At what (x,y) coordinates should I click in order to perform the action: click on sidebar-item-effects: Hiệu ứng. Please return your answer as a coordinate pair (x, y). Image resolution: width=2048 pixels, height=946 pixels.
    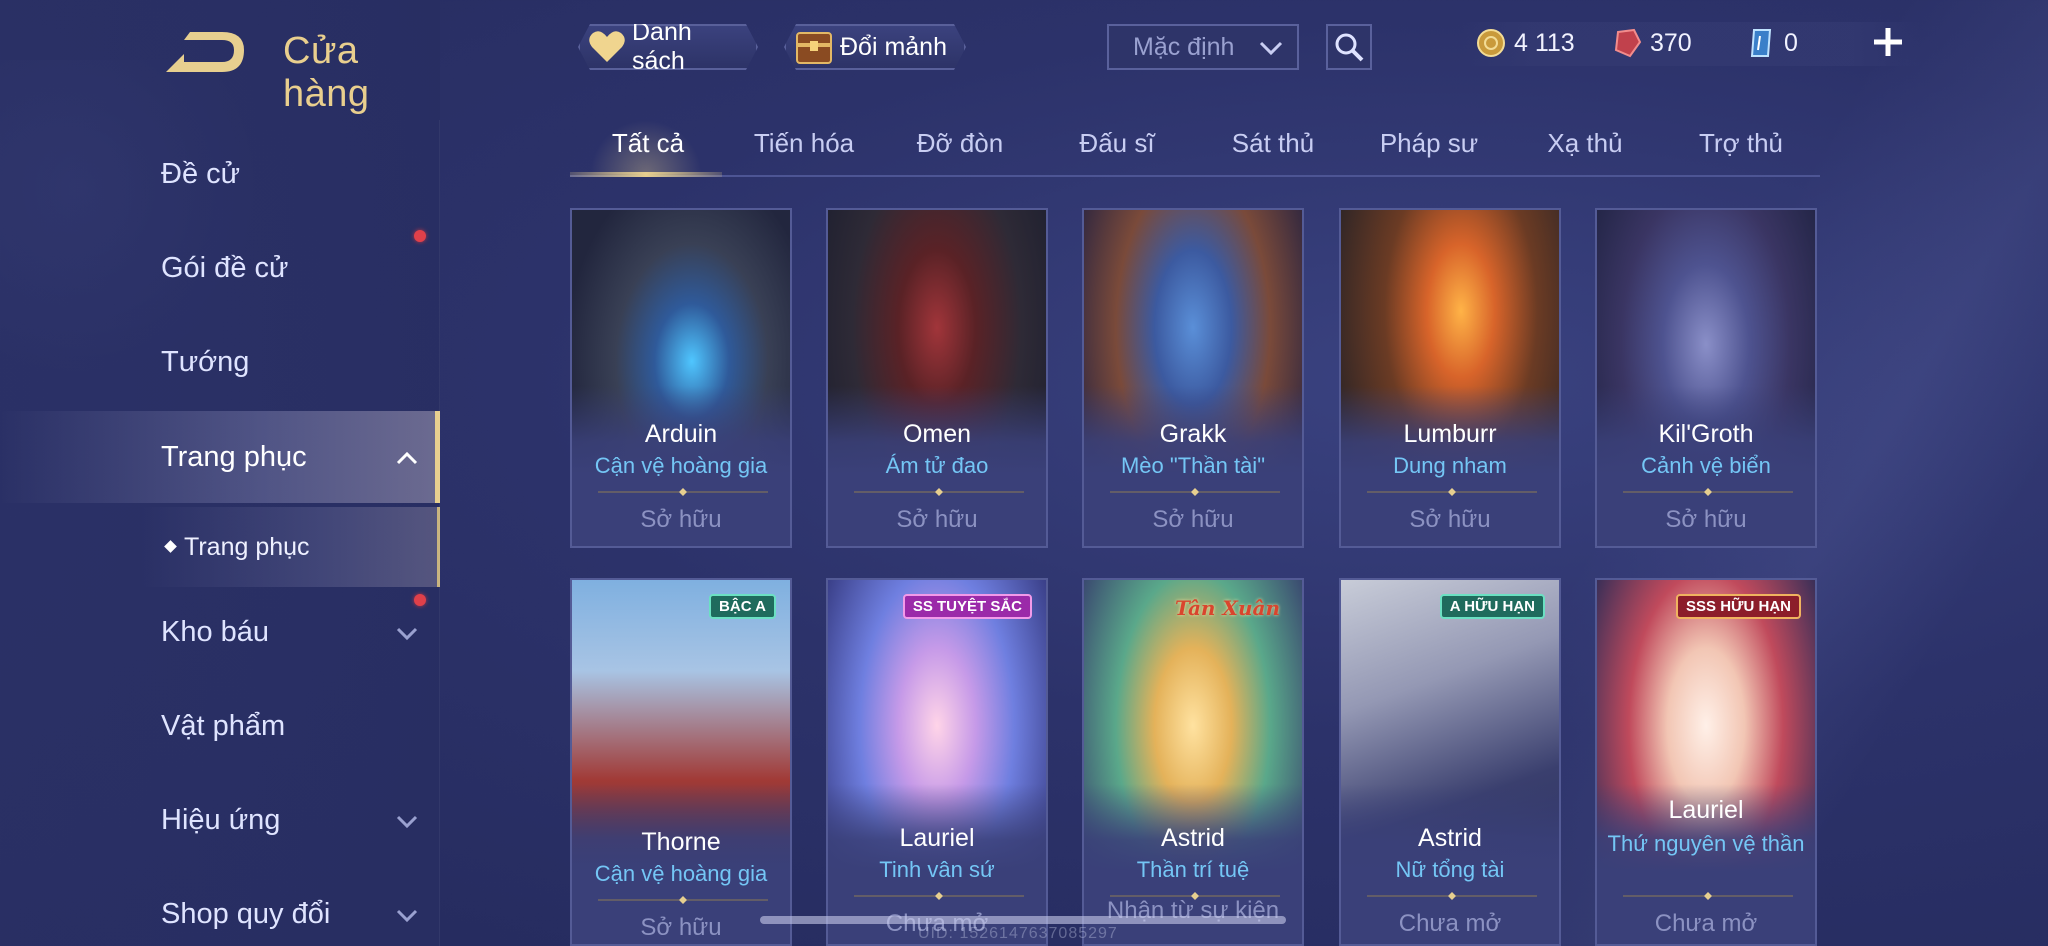
    Looking at the image, I should click on (220, 820).